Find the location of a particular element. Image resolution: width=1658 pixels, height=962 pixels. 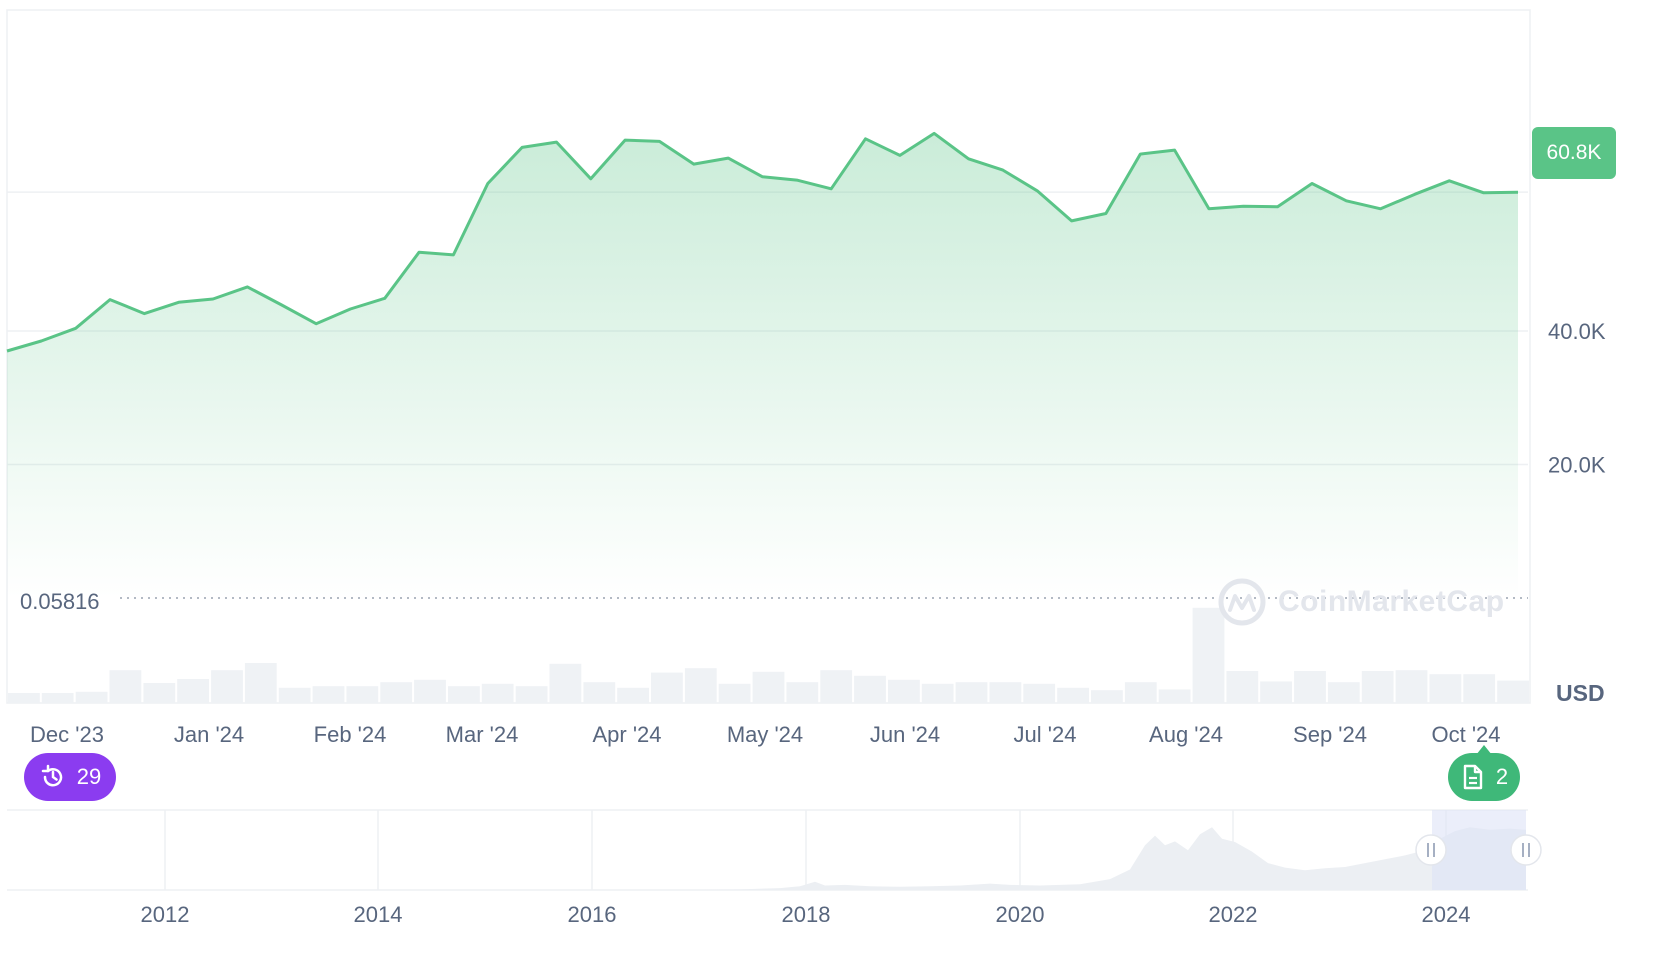

navigator: 2012 2014 2016 2018 2020 2022 2024 is located at coordinates (774, 868).